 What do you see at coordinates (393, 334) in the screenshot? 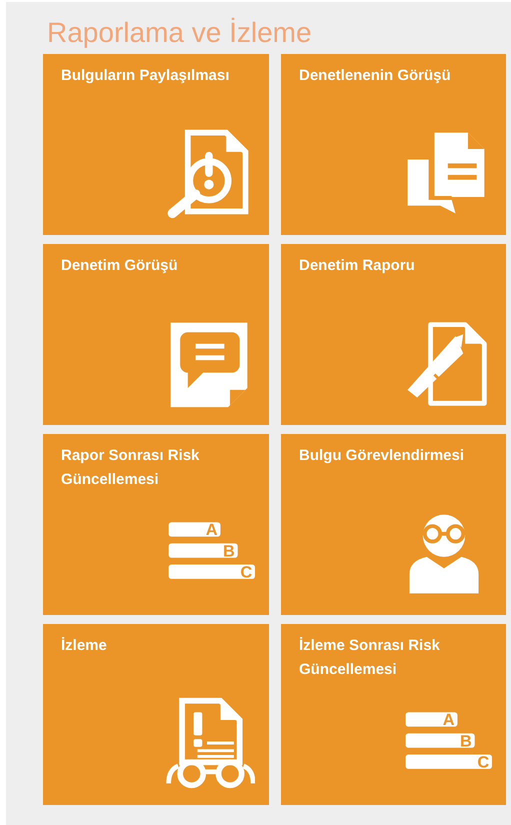
I see `menu-tile: Denetim Raporu` at bounding box center [393, 334].